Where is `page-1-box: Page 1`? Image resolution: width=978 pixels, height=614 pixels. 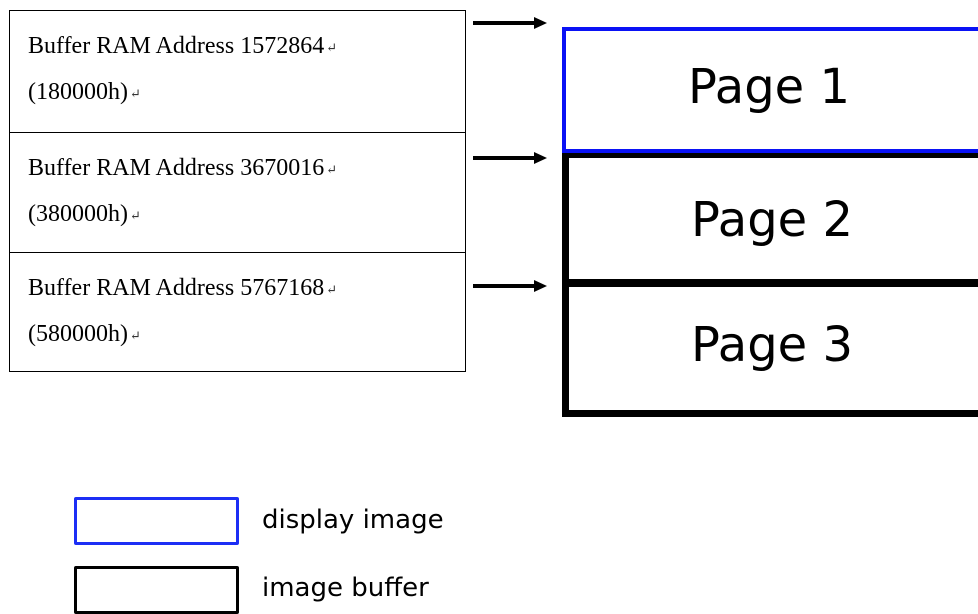
page-1-box: Page 1 is located at coordinates (770, 90).